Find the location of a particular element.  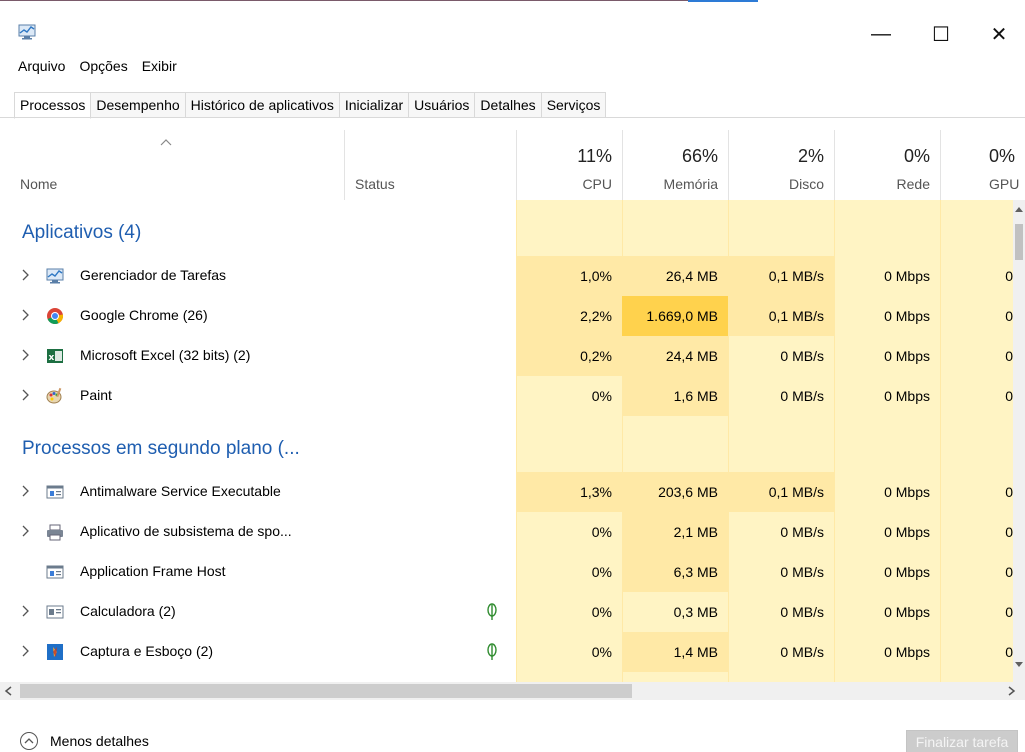

header-cpu: 11% CPU is located at coordinates (569, 165).